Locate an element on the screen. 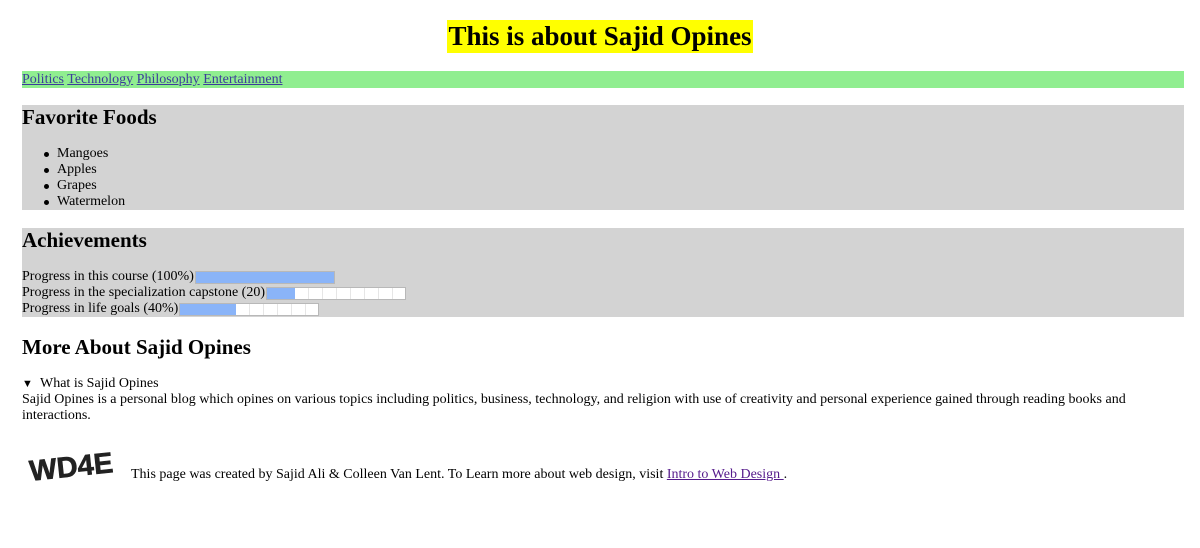 The height and width of the screenshot is (548, 1200). wd4e-logo-text: WD4E is located at coordinates (71, 464).